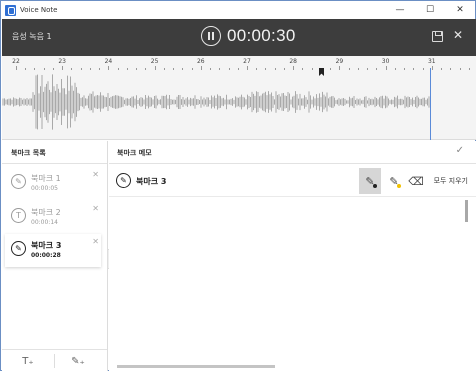 The image size is (476, 371). I want to click on ruler-label: 25, so click(154, 61).